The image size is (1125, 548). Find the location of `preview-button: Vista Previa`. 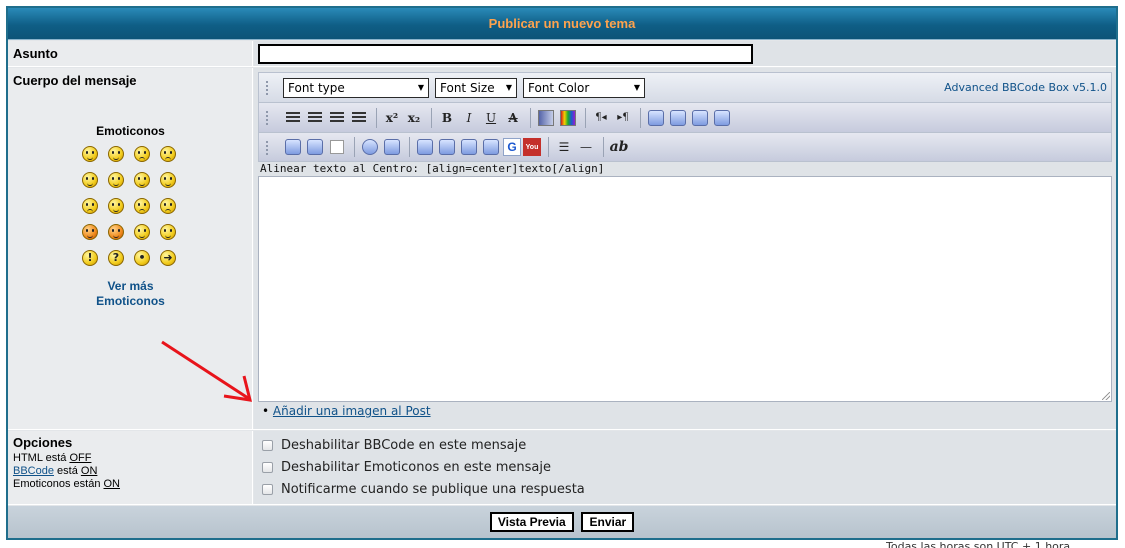

preview-button: Vista Previa is located at coordinates (531, 522).